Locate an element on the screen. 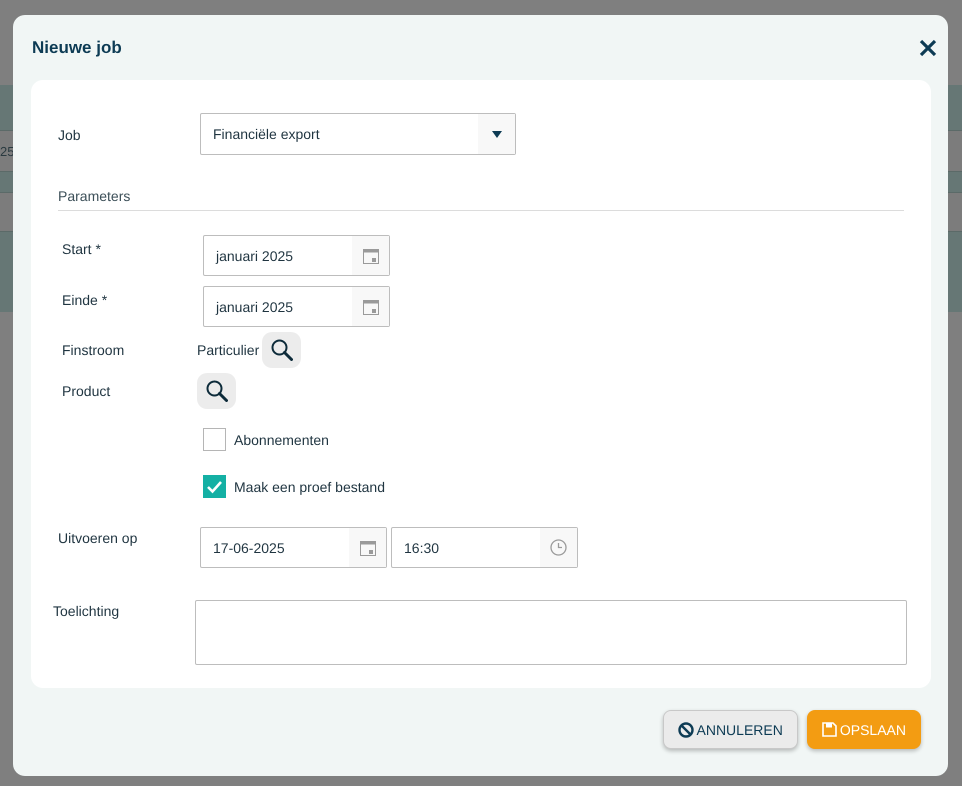  checkbox-label: Abonnementen is located at coordinates (281, 440).